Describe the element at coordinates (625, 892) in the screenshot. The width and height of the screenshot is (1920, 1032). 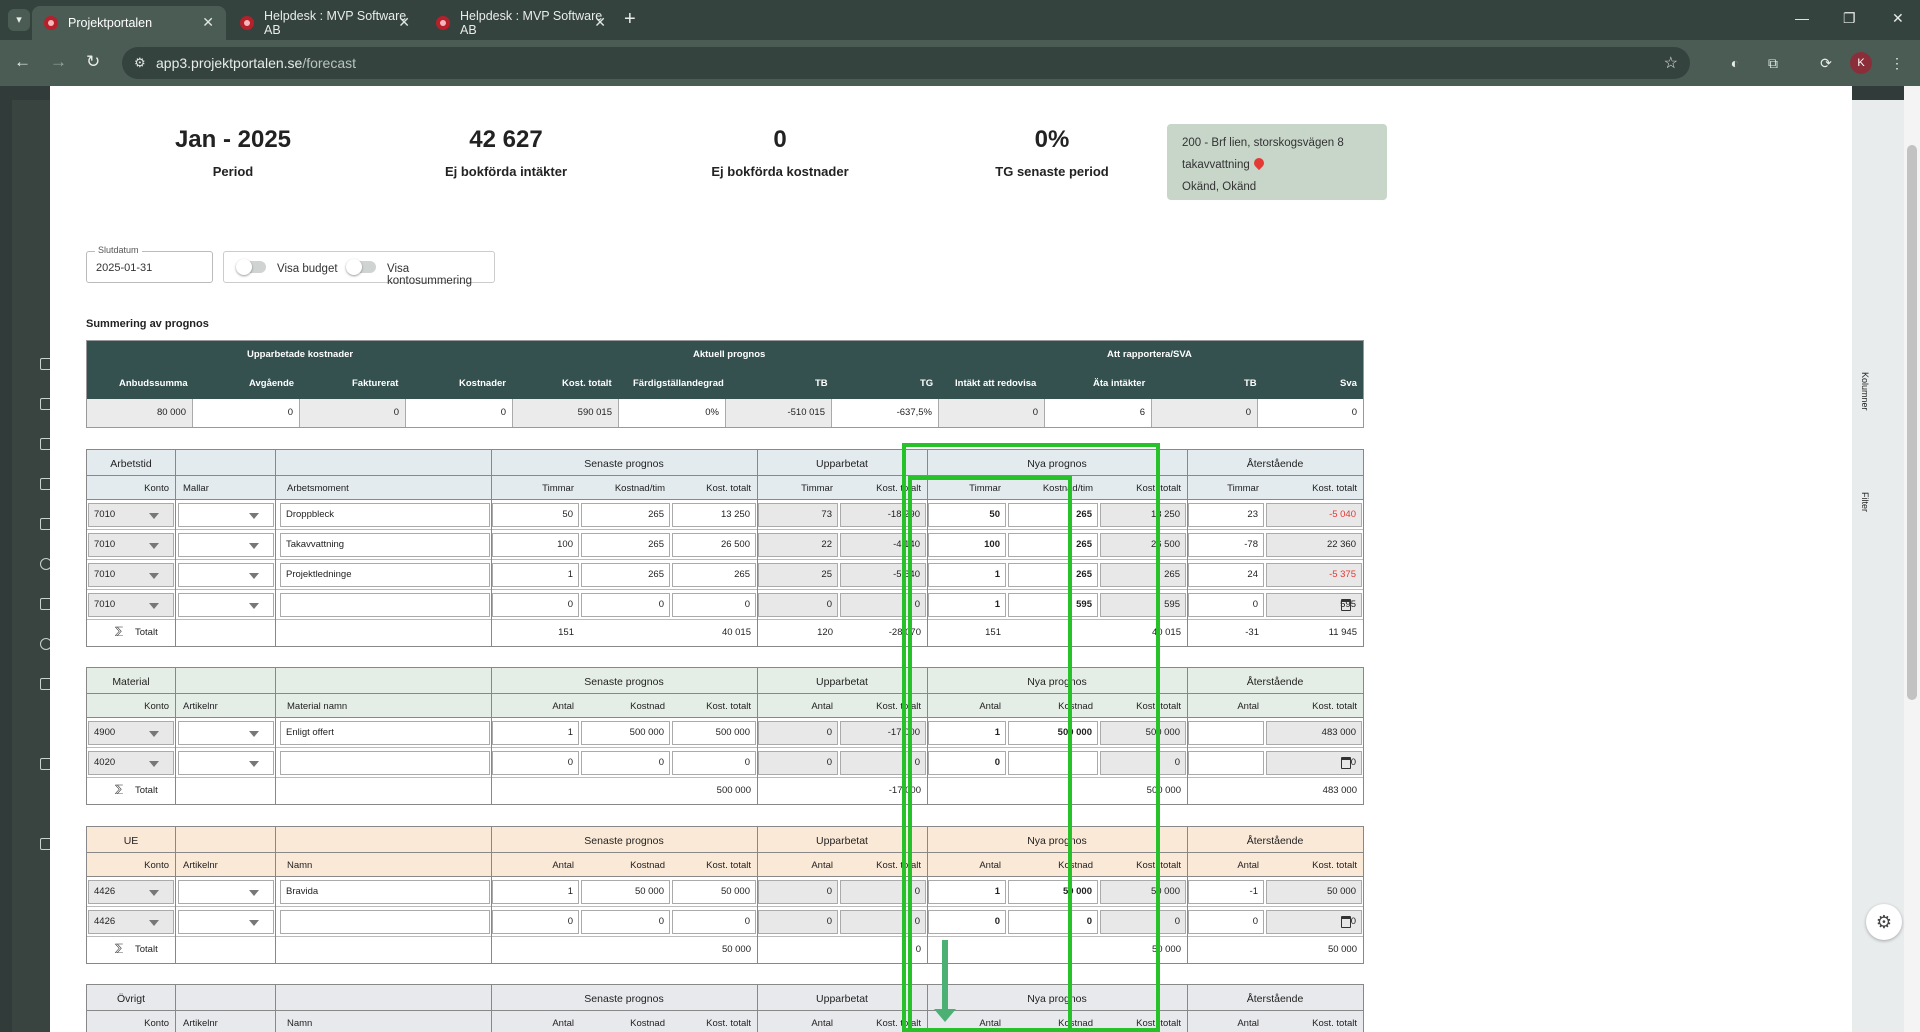
I see `latest-cost: 50 000` at that location.